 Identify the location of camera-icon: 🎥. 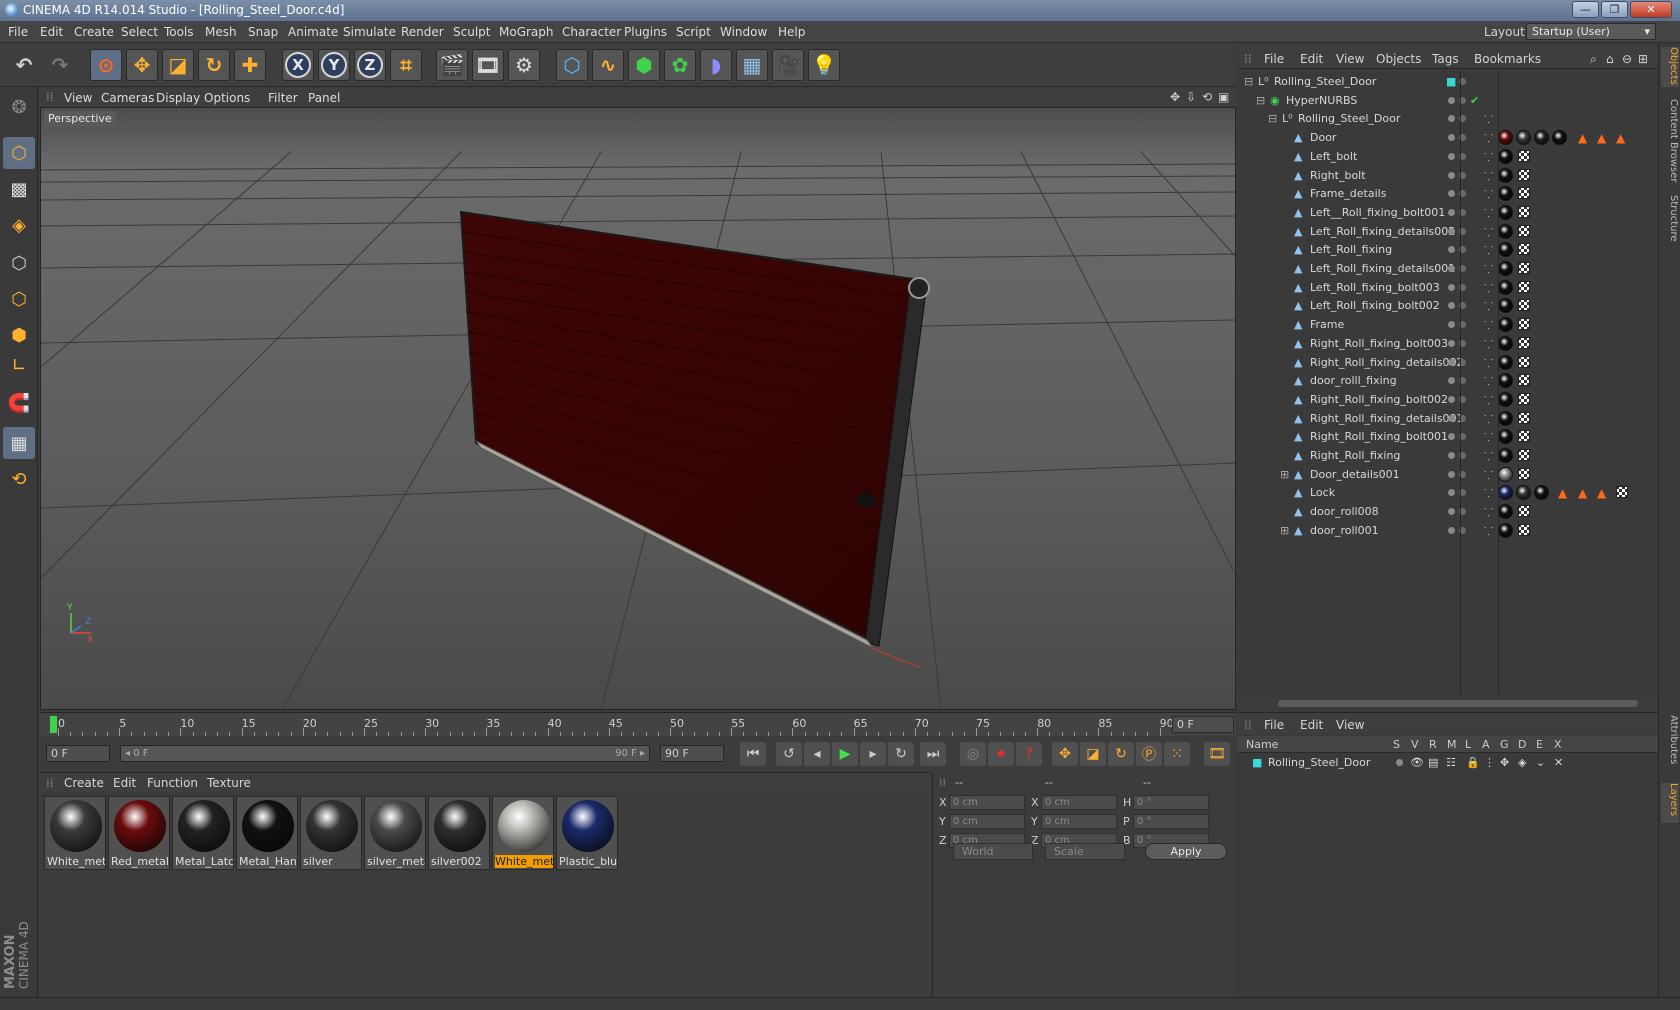
(788, 65).